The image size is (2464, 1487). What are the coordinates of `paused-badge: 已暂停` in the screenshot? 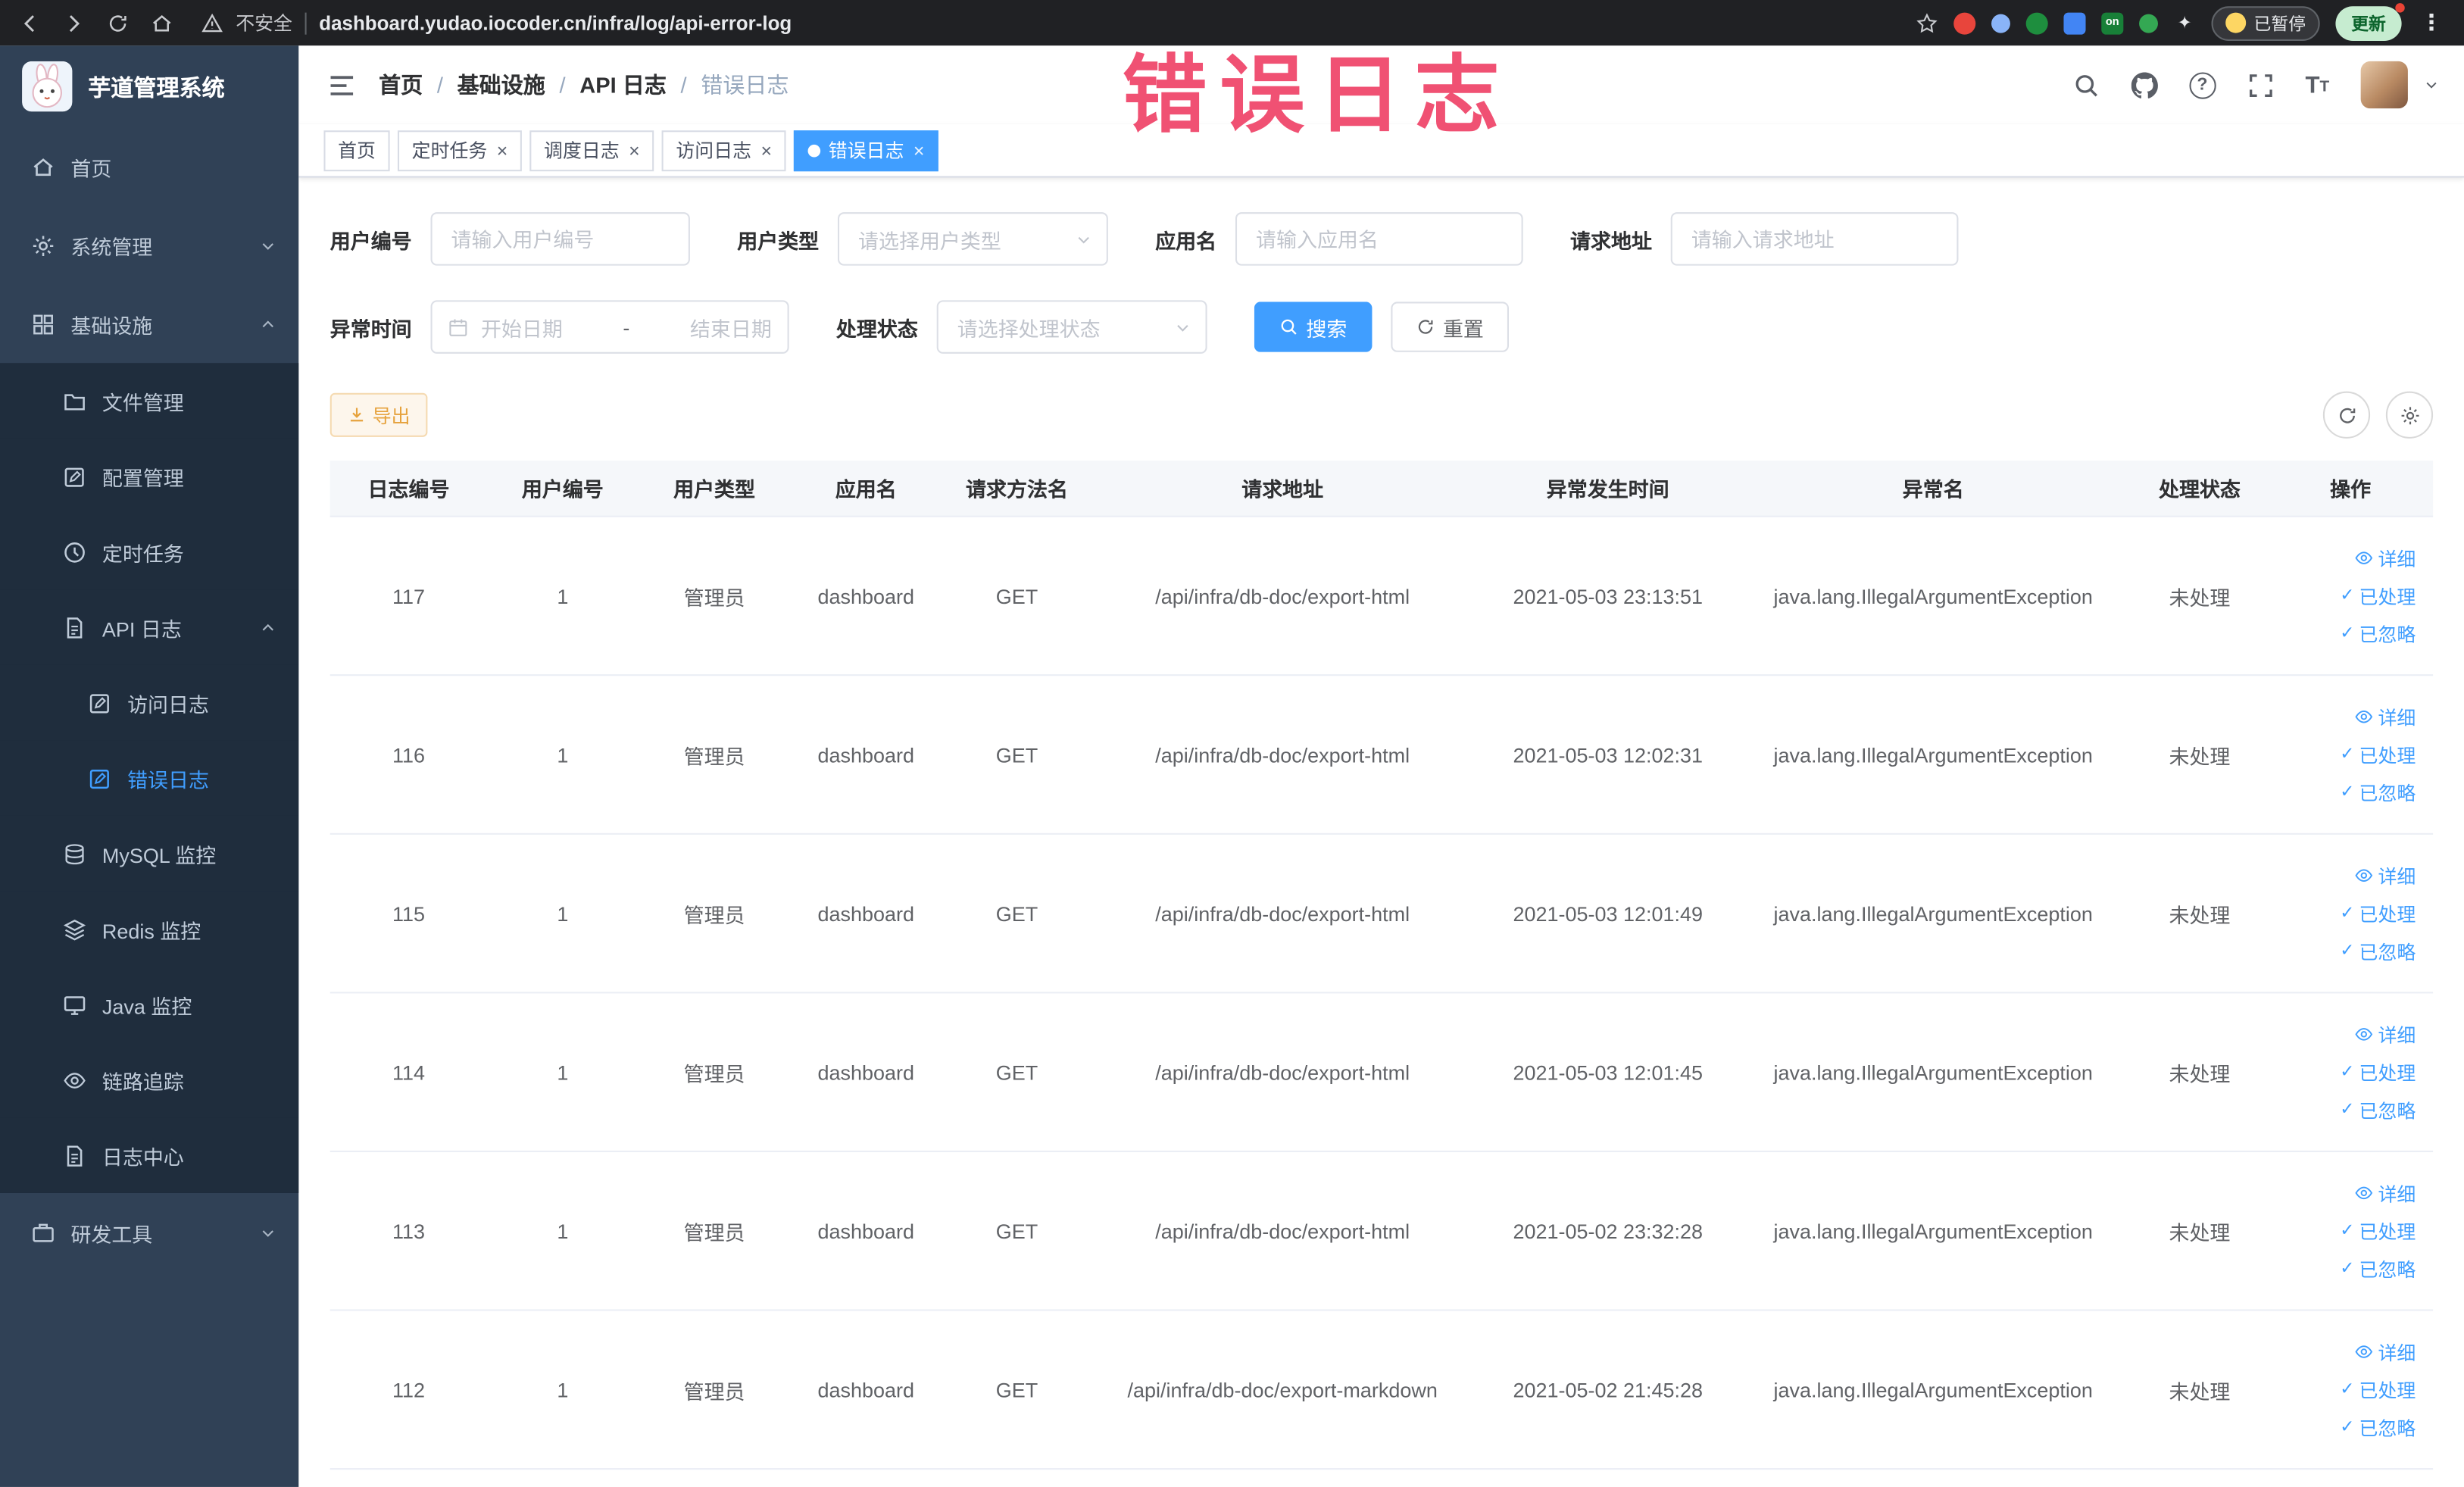 It's located at (2265, 22).